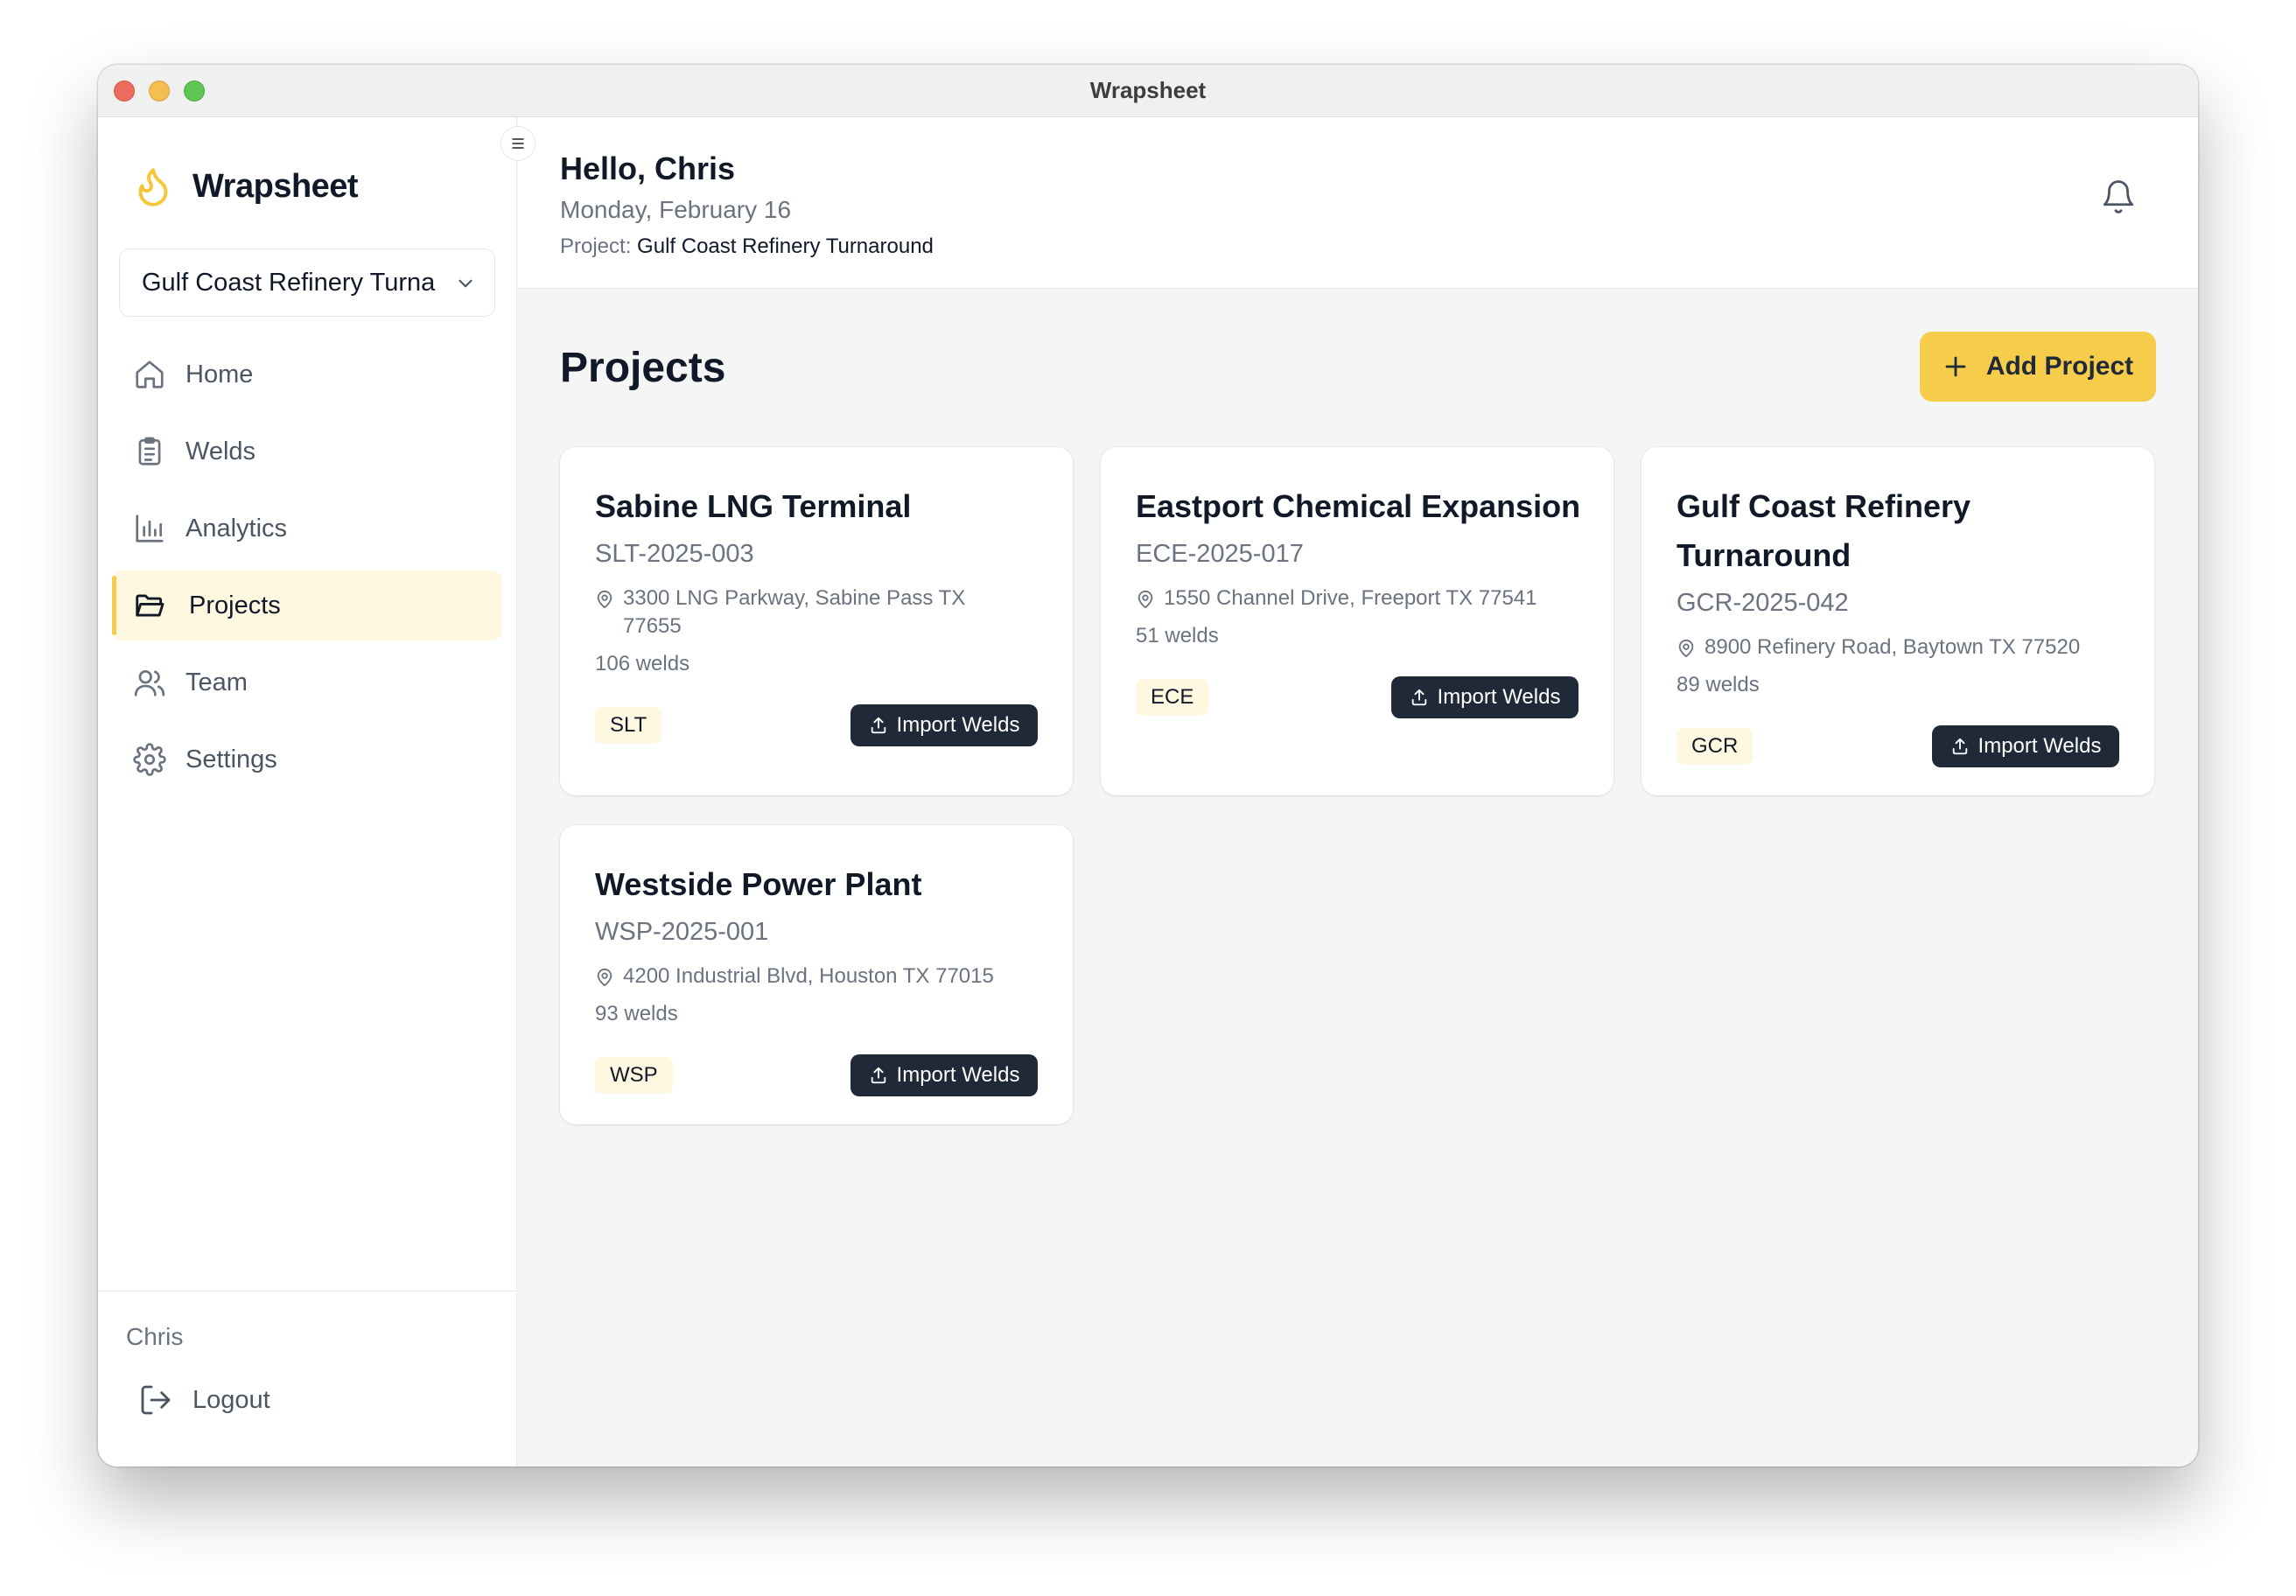  I want to click on users-icon, so click(149, 682).